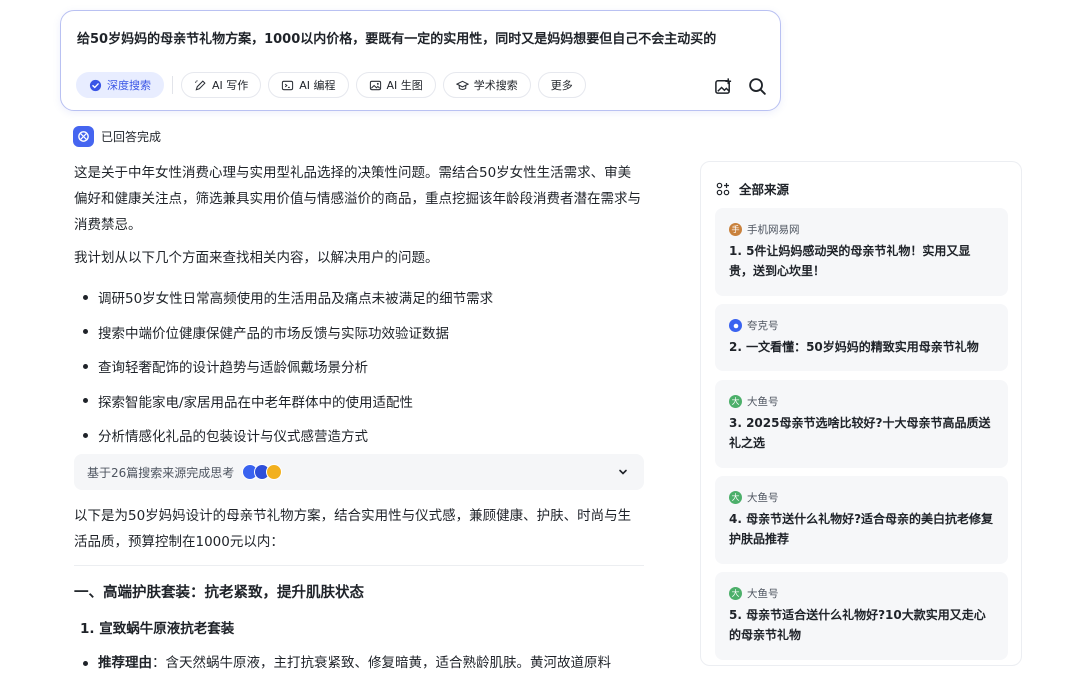 This screenshot has width=1080, height=686. What do you see at coordinates (861, 337) in the screenshot?
I see `source-card: 夸克号 2. 一文看懂：50岁妈妈的精致实用母亲节礼物` at bounding box center [861, 337].